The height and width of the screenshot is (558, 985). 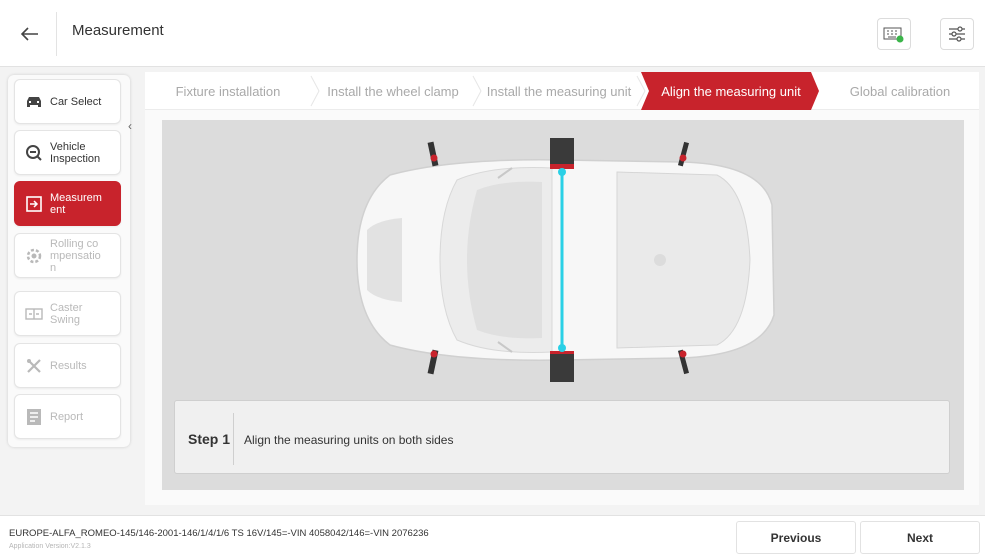 I want to click on keyboard-icon, so click(x=893, y=35).